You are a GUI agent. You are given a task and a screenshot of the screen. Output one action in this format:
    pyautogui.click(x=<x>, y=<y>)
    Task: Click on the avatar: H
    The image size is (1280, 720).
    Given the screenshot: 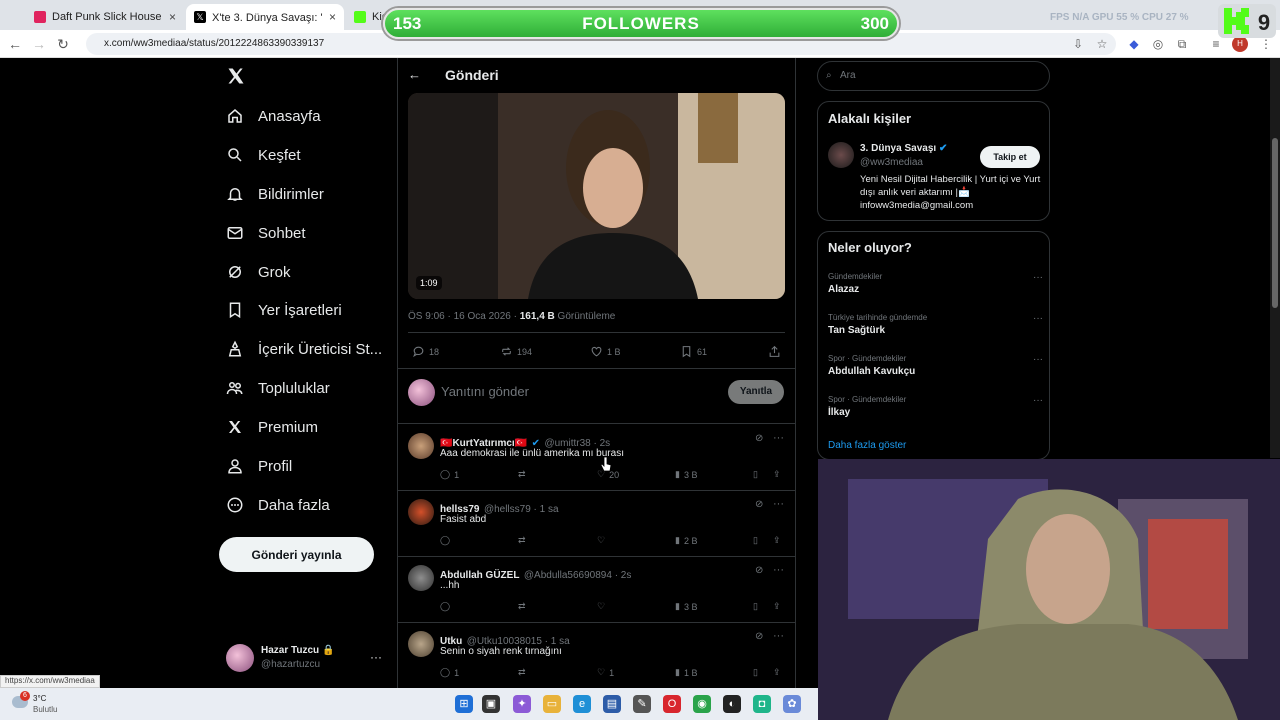 What is the action you would take?
    pyautogui.click(x=1240, y=44)
    